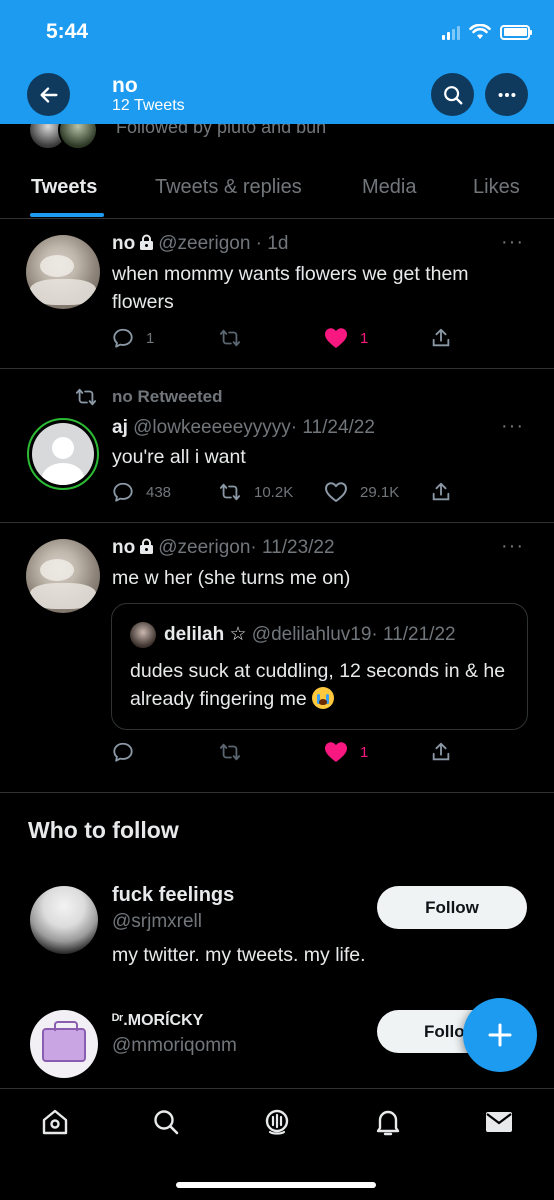 The height and width of the screenshot is (1200, 554). What do you see at coordinates (179, 457) in the screenshot?
I see `tweet-text: you're all i want` at bounding box center [179, 457].